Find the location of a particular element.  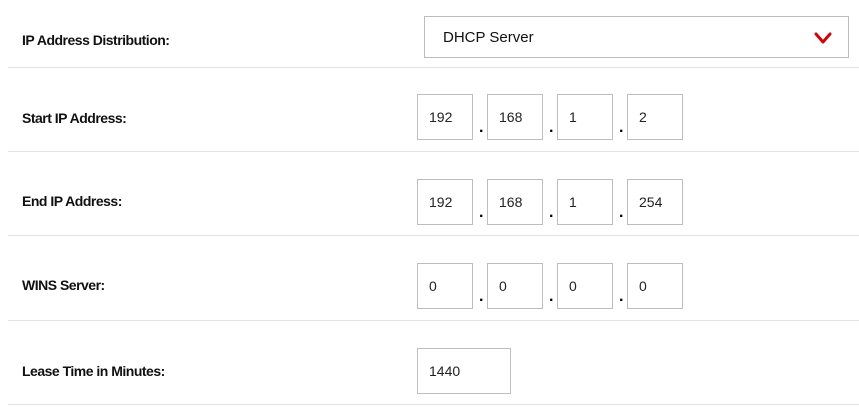

lease-time-input is located at coordinates (464, 371).